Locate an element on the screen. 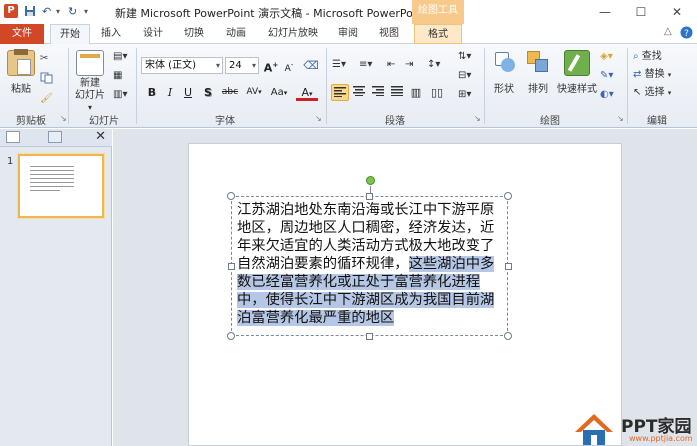  paragraph-launcher-icon: ↘ is located at coordinates (477, 118).